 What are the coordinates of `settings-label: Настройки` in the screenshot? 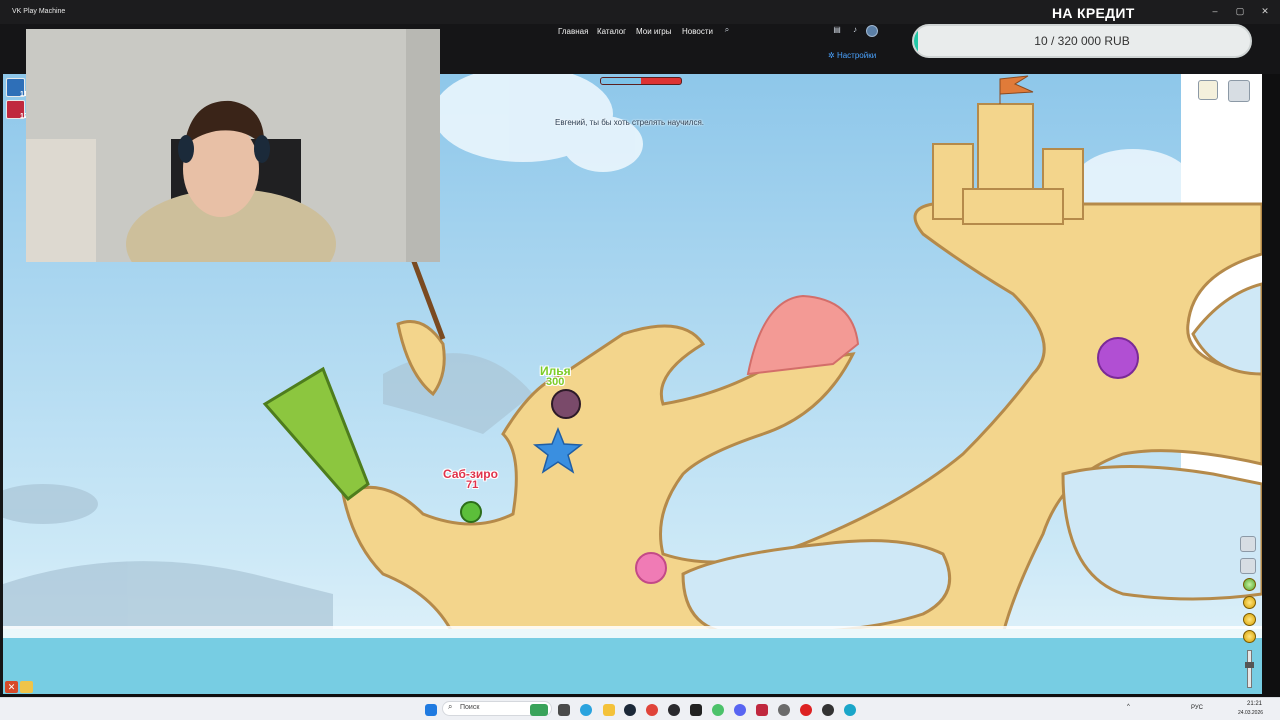 It's located at (856, 55).